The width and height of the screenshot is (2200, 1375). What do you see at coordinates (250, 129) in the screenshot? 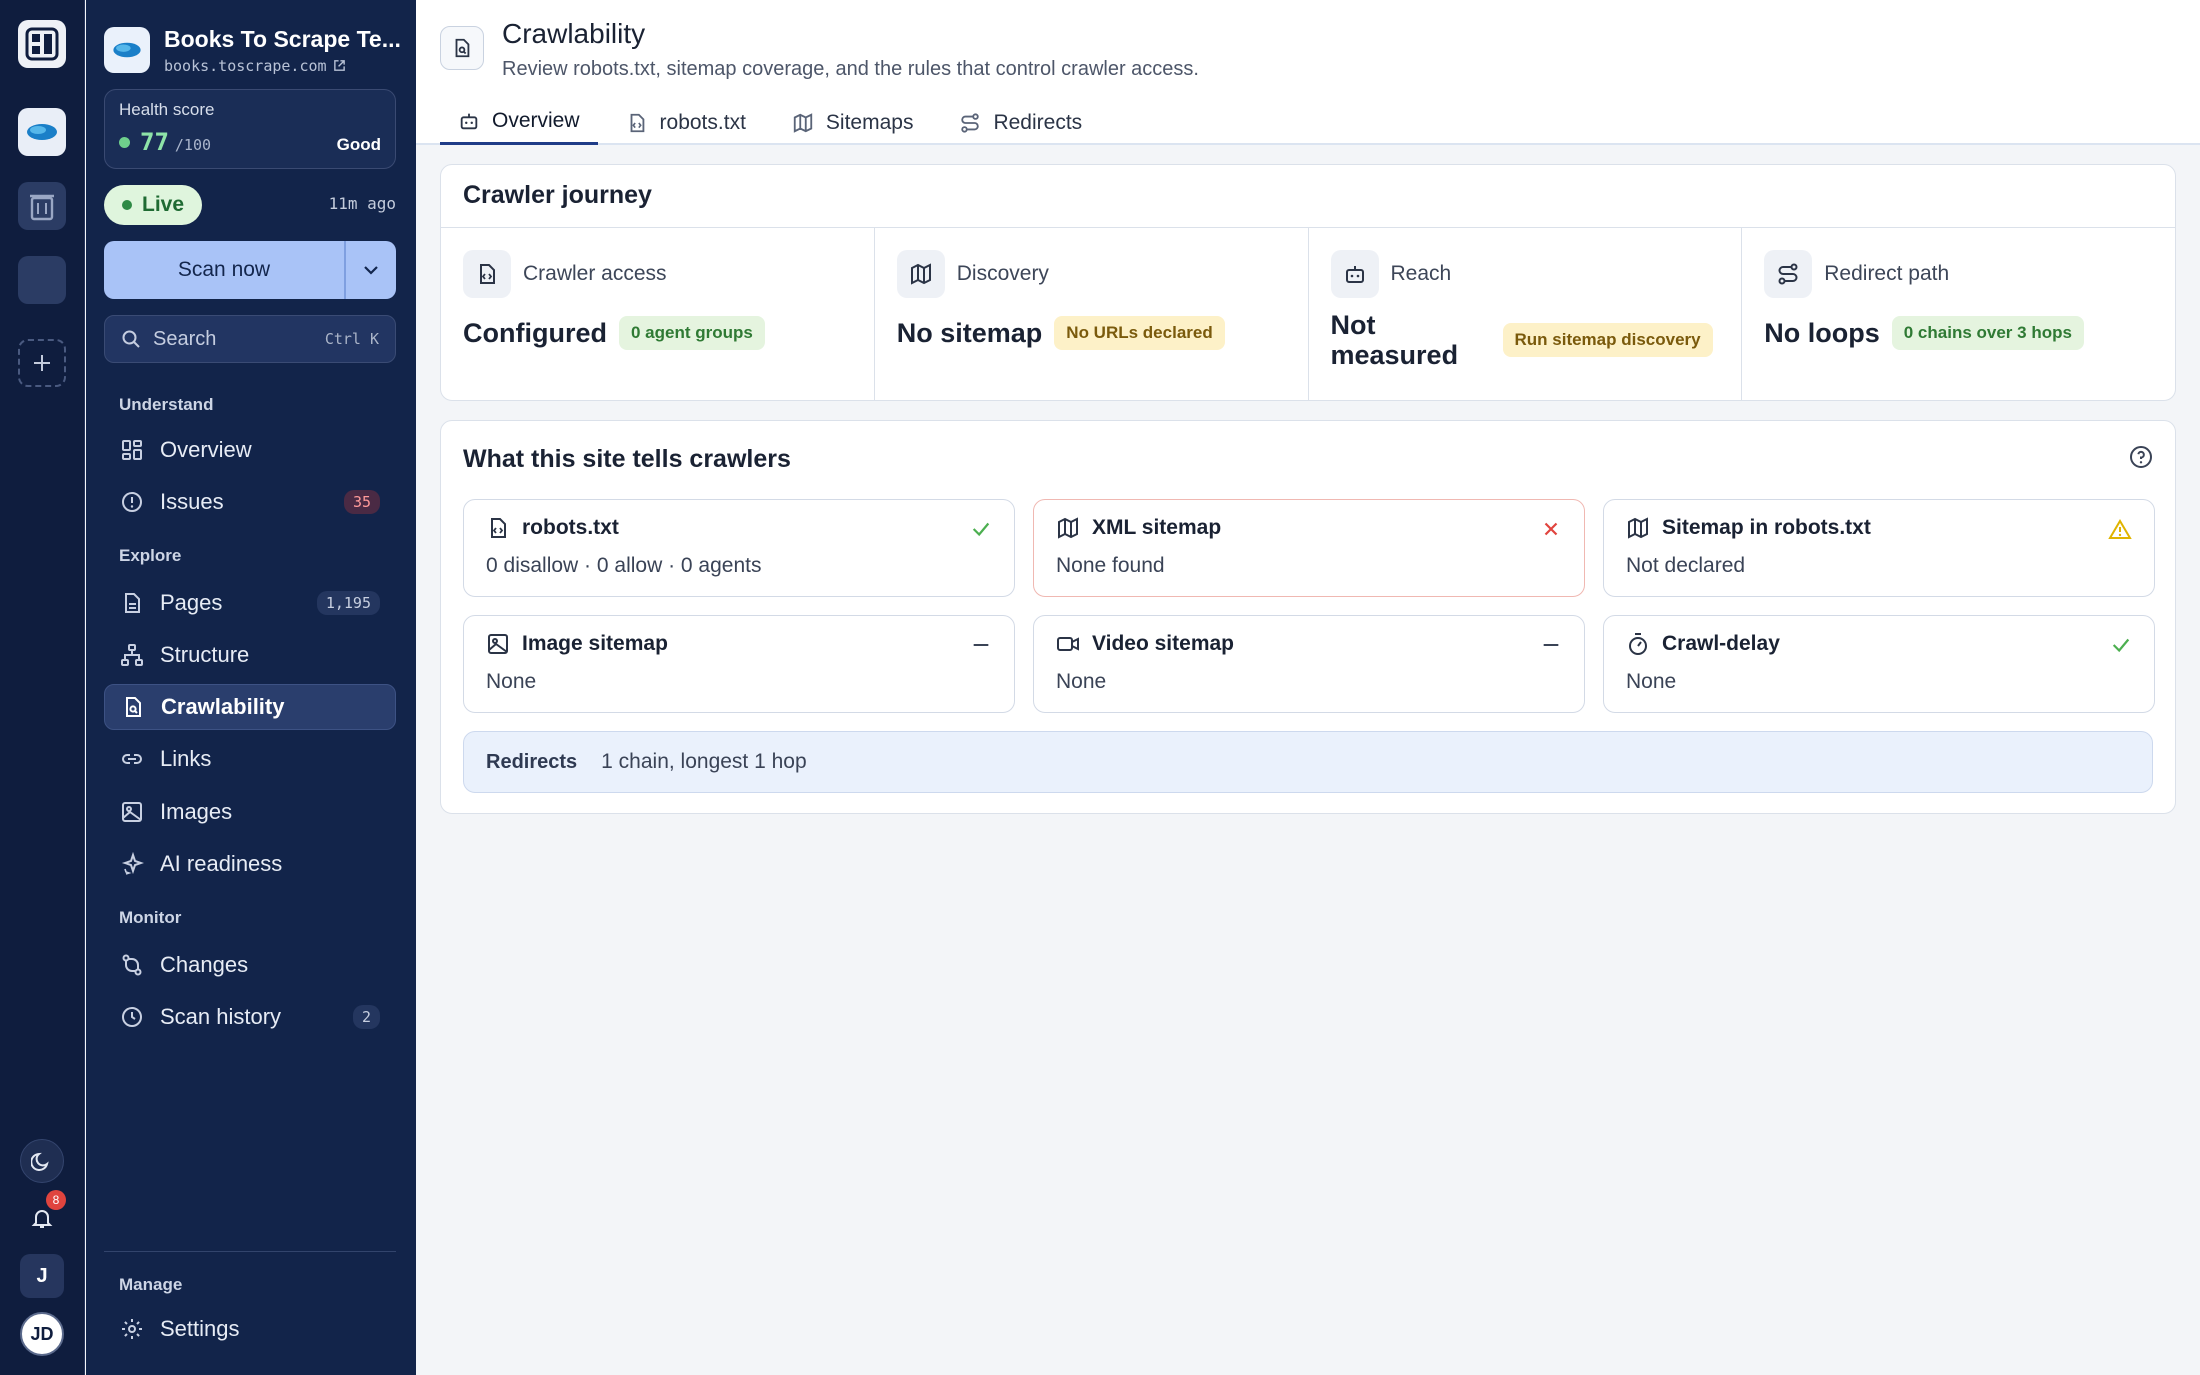
I see `health-score-card: Health score 77 /100 Good` at bounding box center [250, 129].